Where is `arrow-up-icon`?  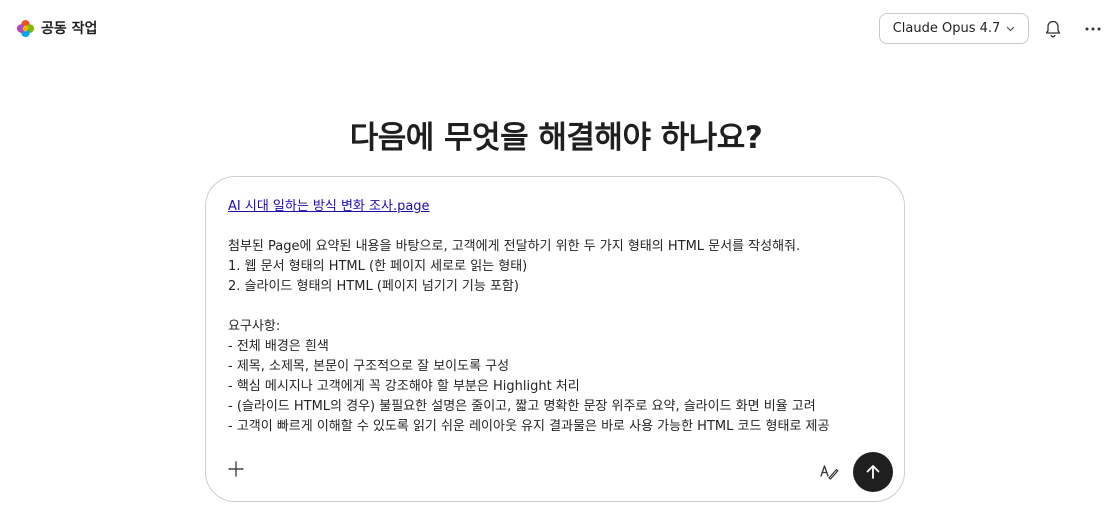 arrow-up-icon is located at coordinates (873, 472).